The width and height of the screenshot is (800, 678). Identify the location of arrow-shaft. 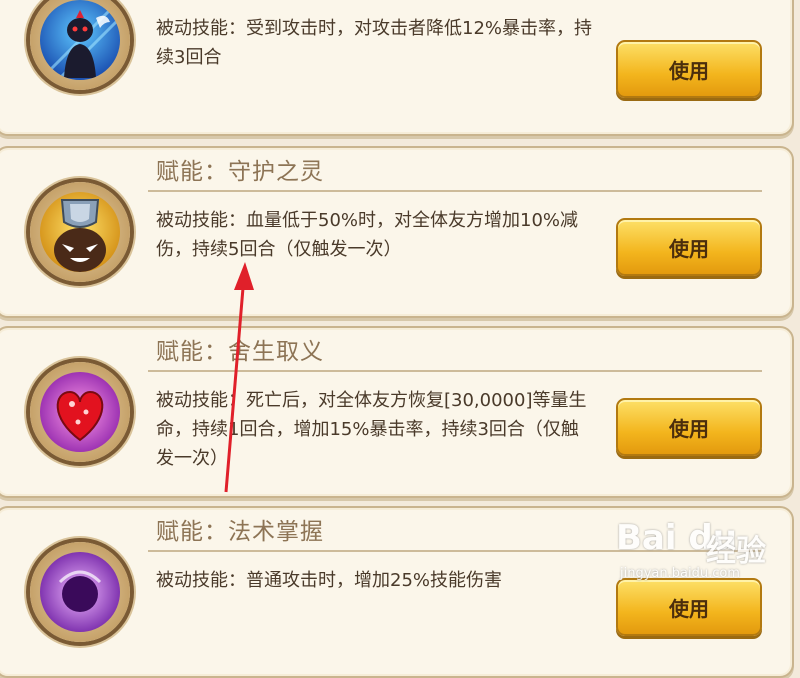
(234, 390).